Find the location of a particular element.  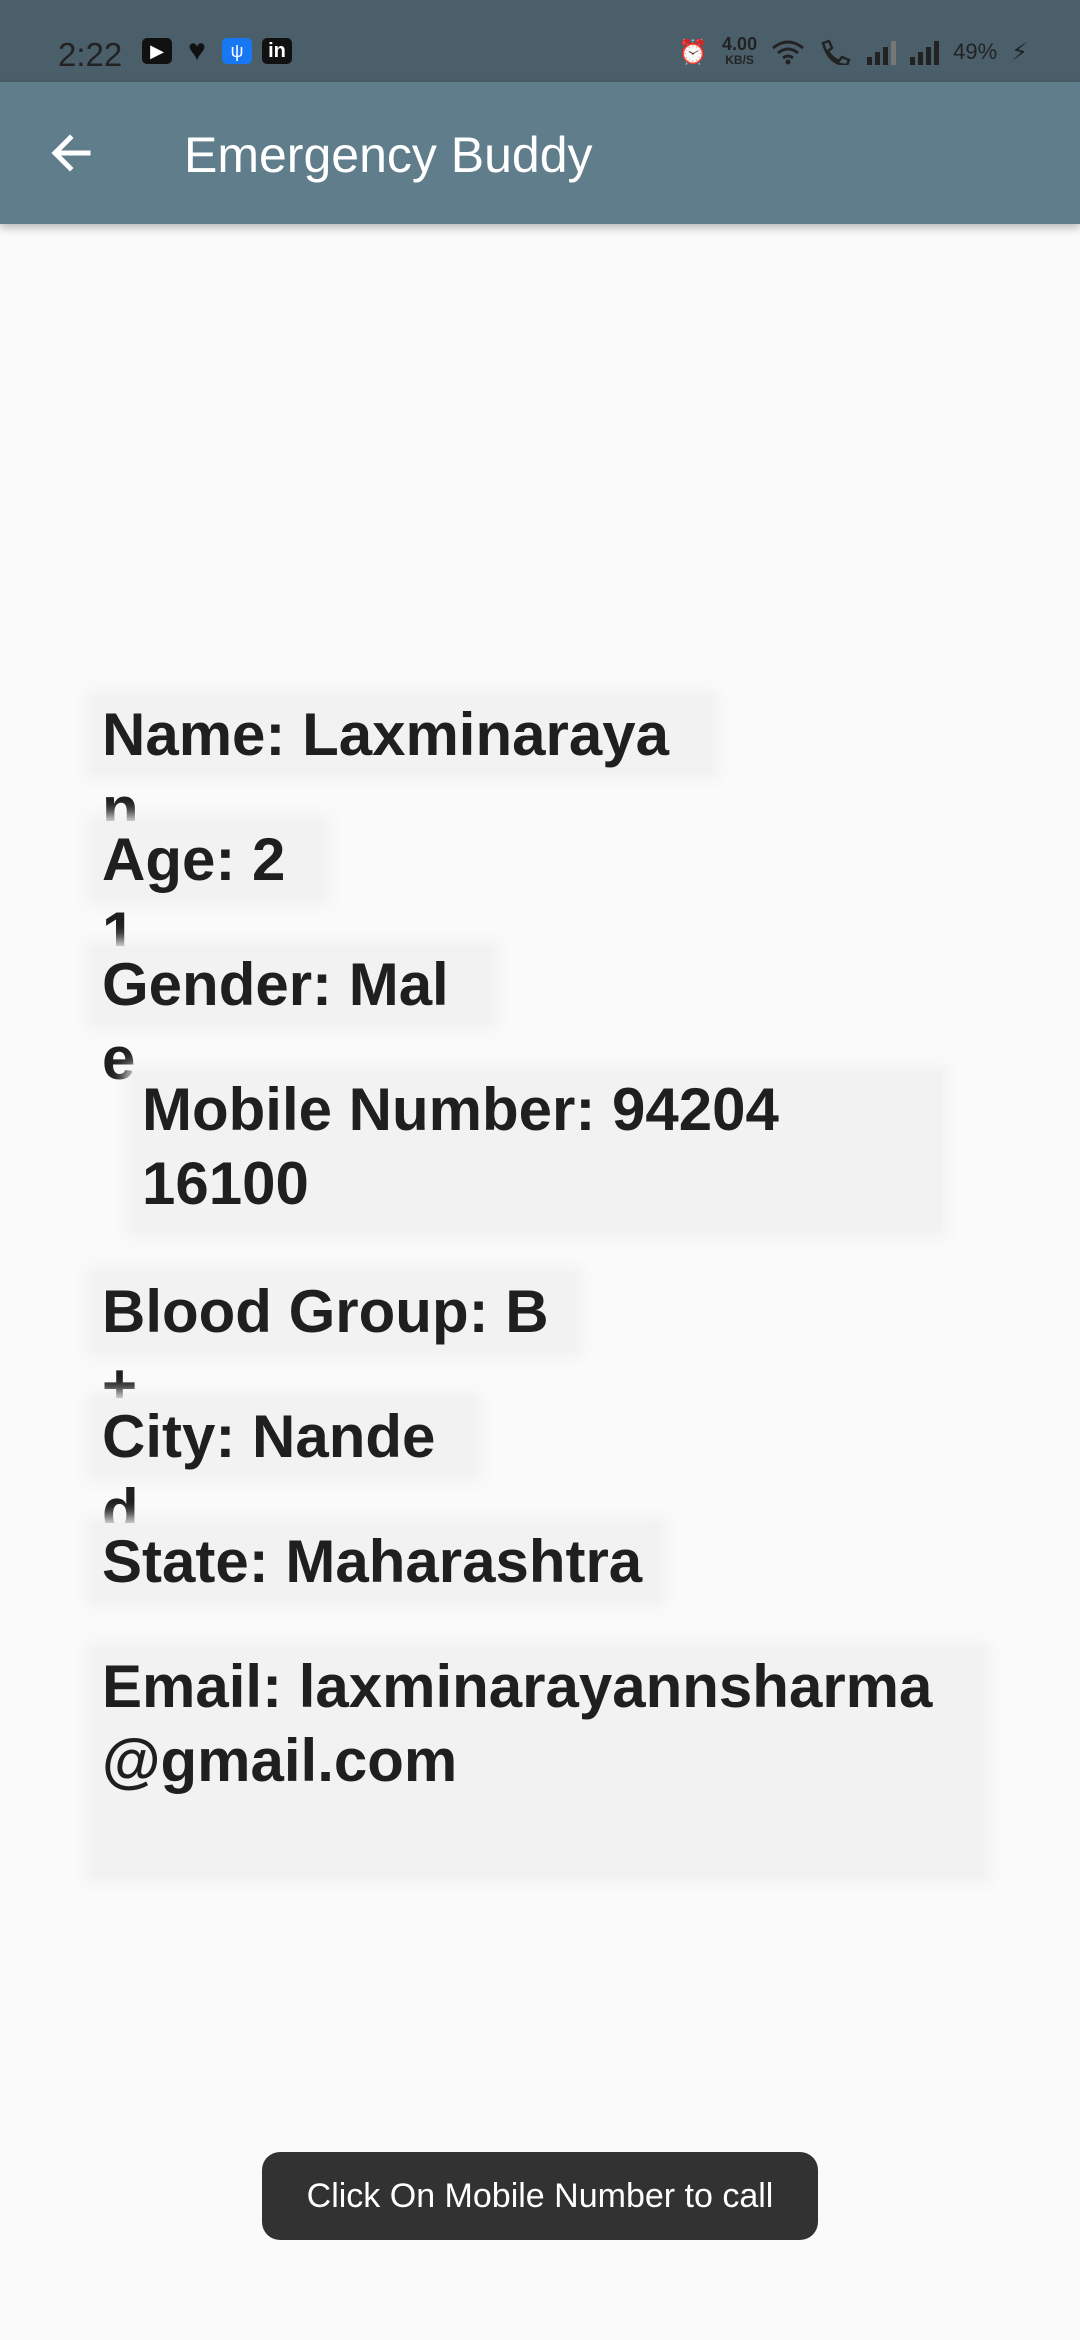

state-text: State: Maharashtra is located at coordinates (376, 1562).